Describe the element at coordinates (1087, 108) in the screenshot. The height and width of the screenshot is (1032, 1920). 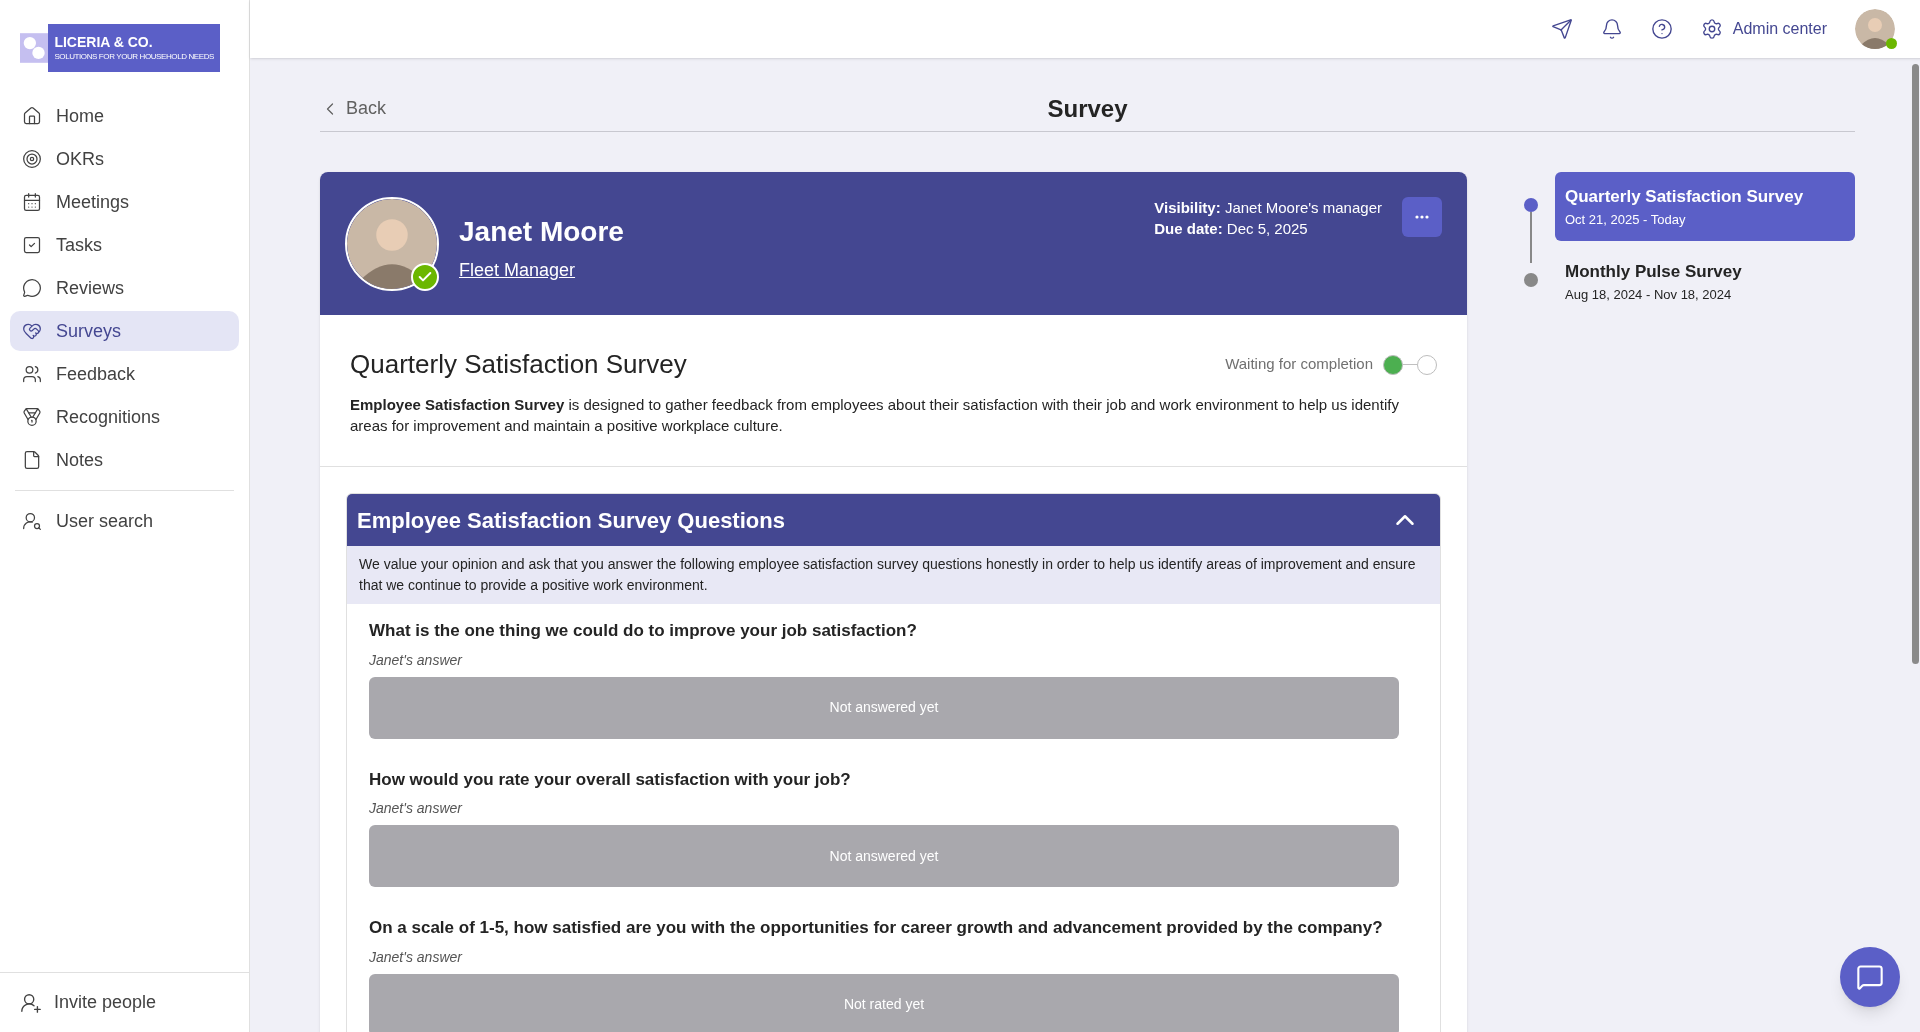
I see `page-title: Survey` at that location.